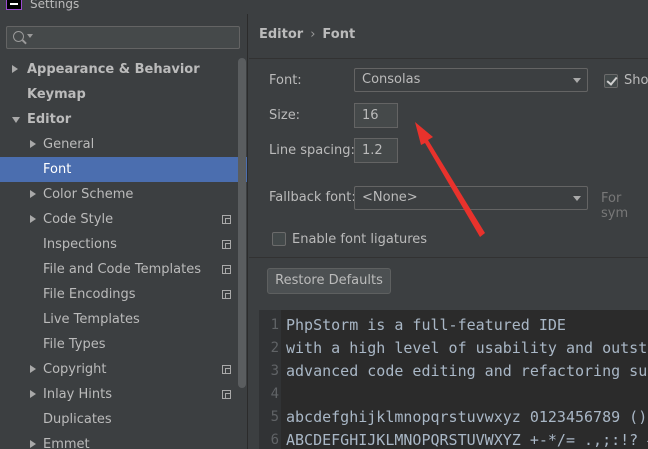  What do you see at coordinates (88, 194) in the screenshot?
I see `sidebar-item-label: Color Scheme` at bounding box center [88, 194].